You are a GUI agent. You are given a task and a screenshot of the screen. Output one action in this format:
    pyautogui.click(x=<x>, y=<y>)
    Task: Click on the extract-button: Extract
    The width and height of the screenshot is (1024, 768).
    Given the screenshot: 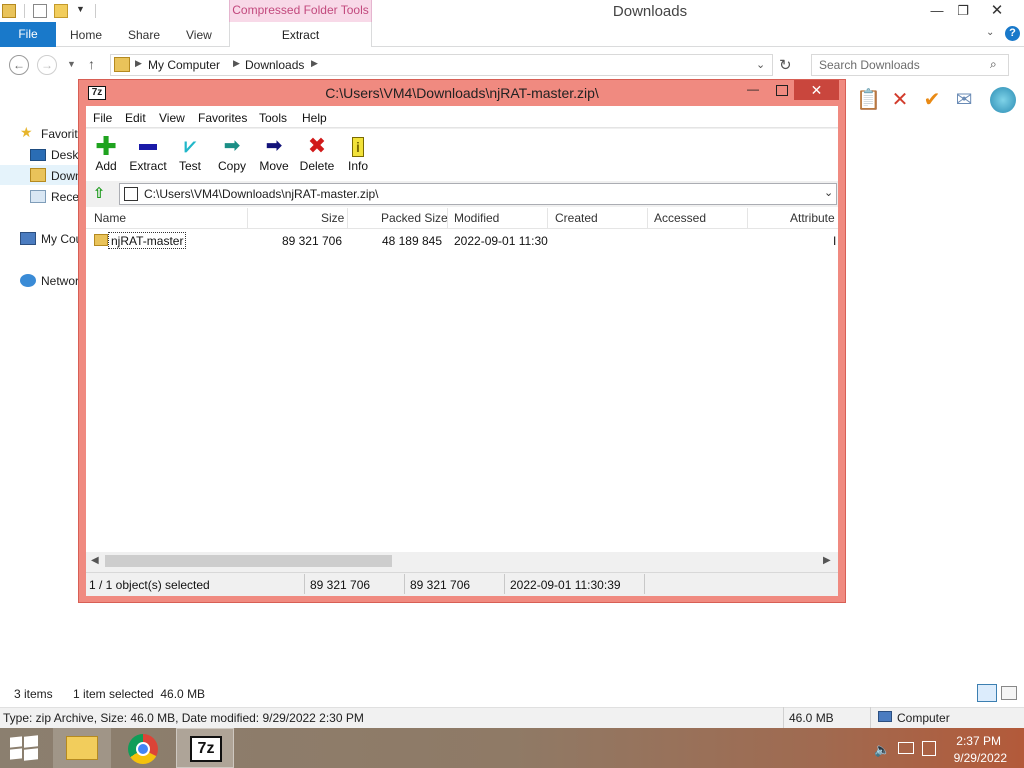 What is the action you would take?
    pyautogui.click(x=148, y=156)
    